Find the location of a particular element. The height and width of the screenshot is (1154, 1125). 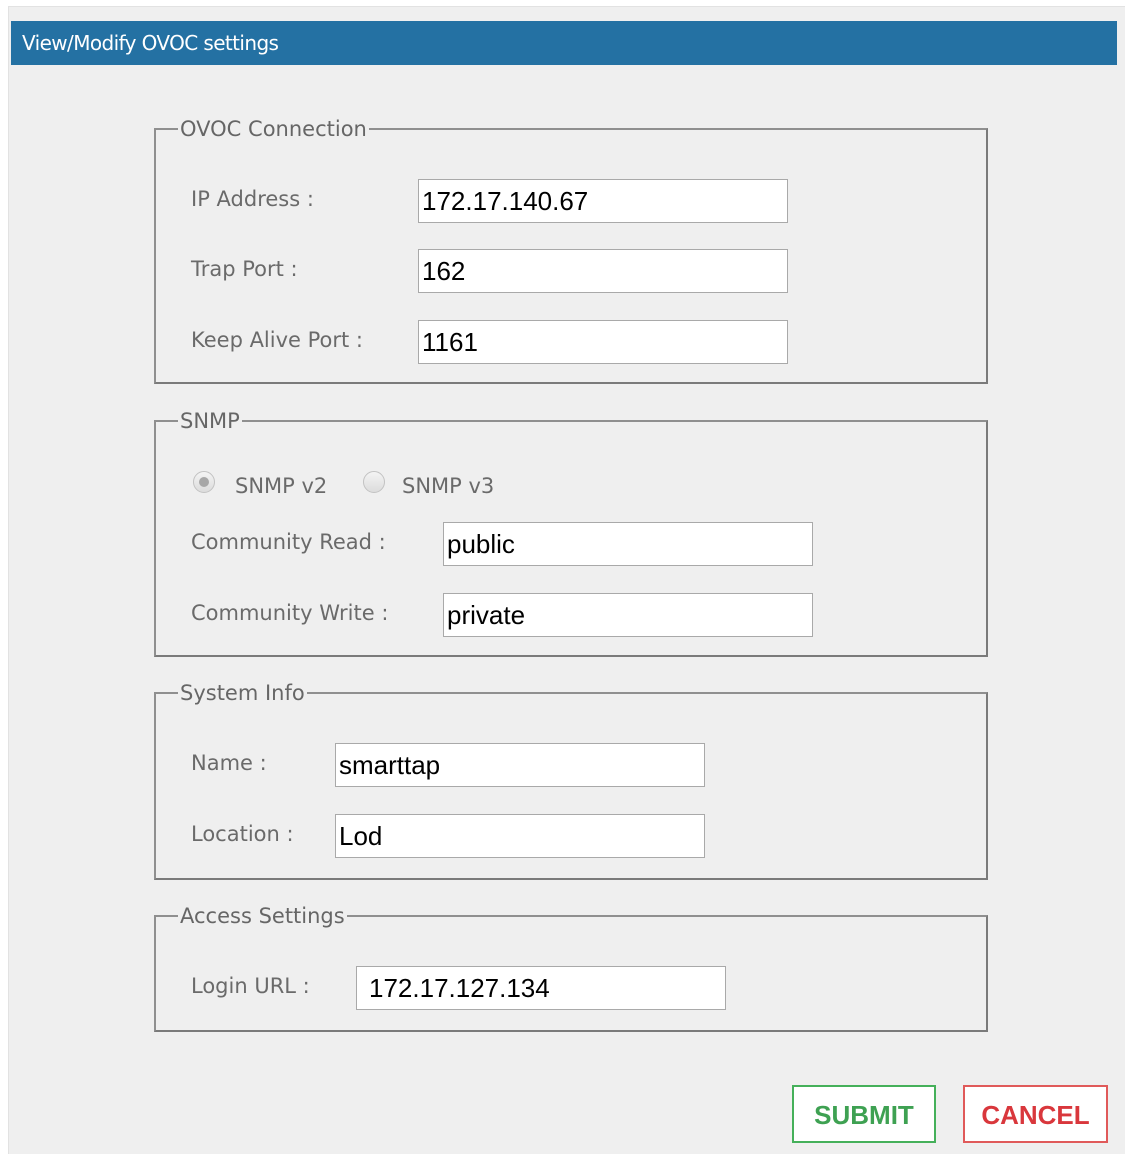

ip-address-label: IP Address : is located at coordinates (252, 199).